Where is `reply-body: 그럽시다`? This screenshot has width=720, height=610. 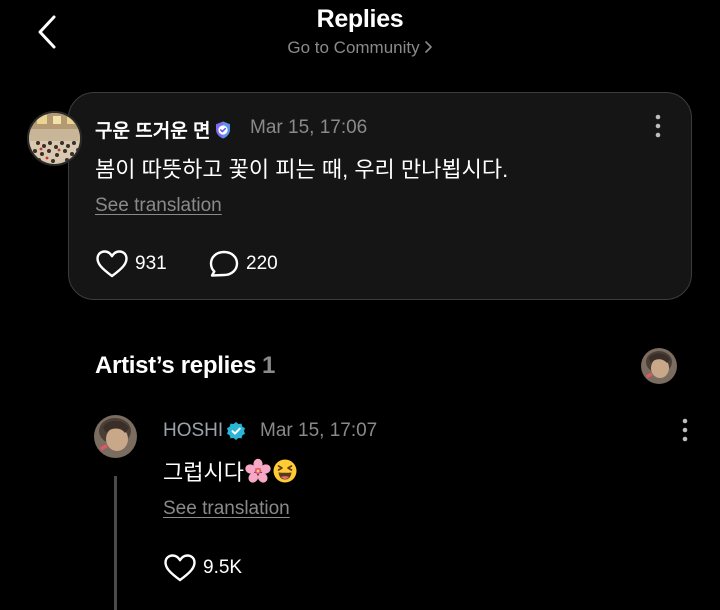
reply-body: 그럽시다 is located at coordinates (230, 471).